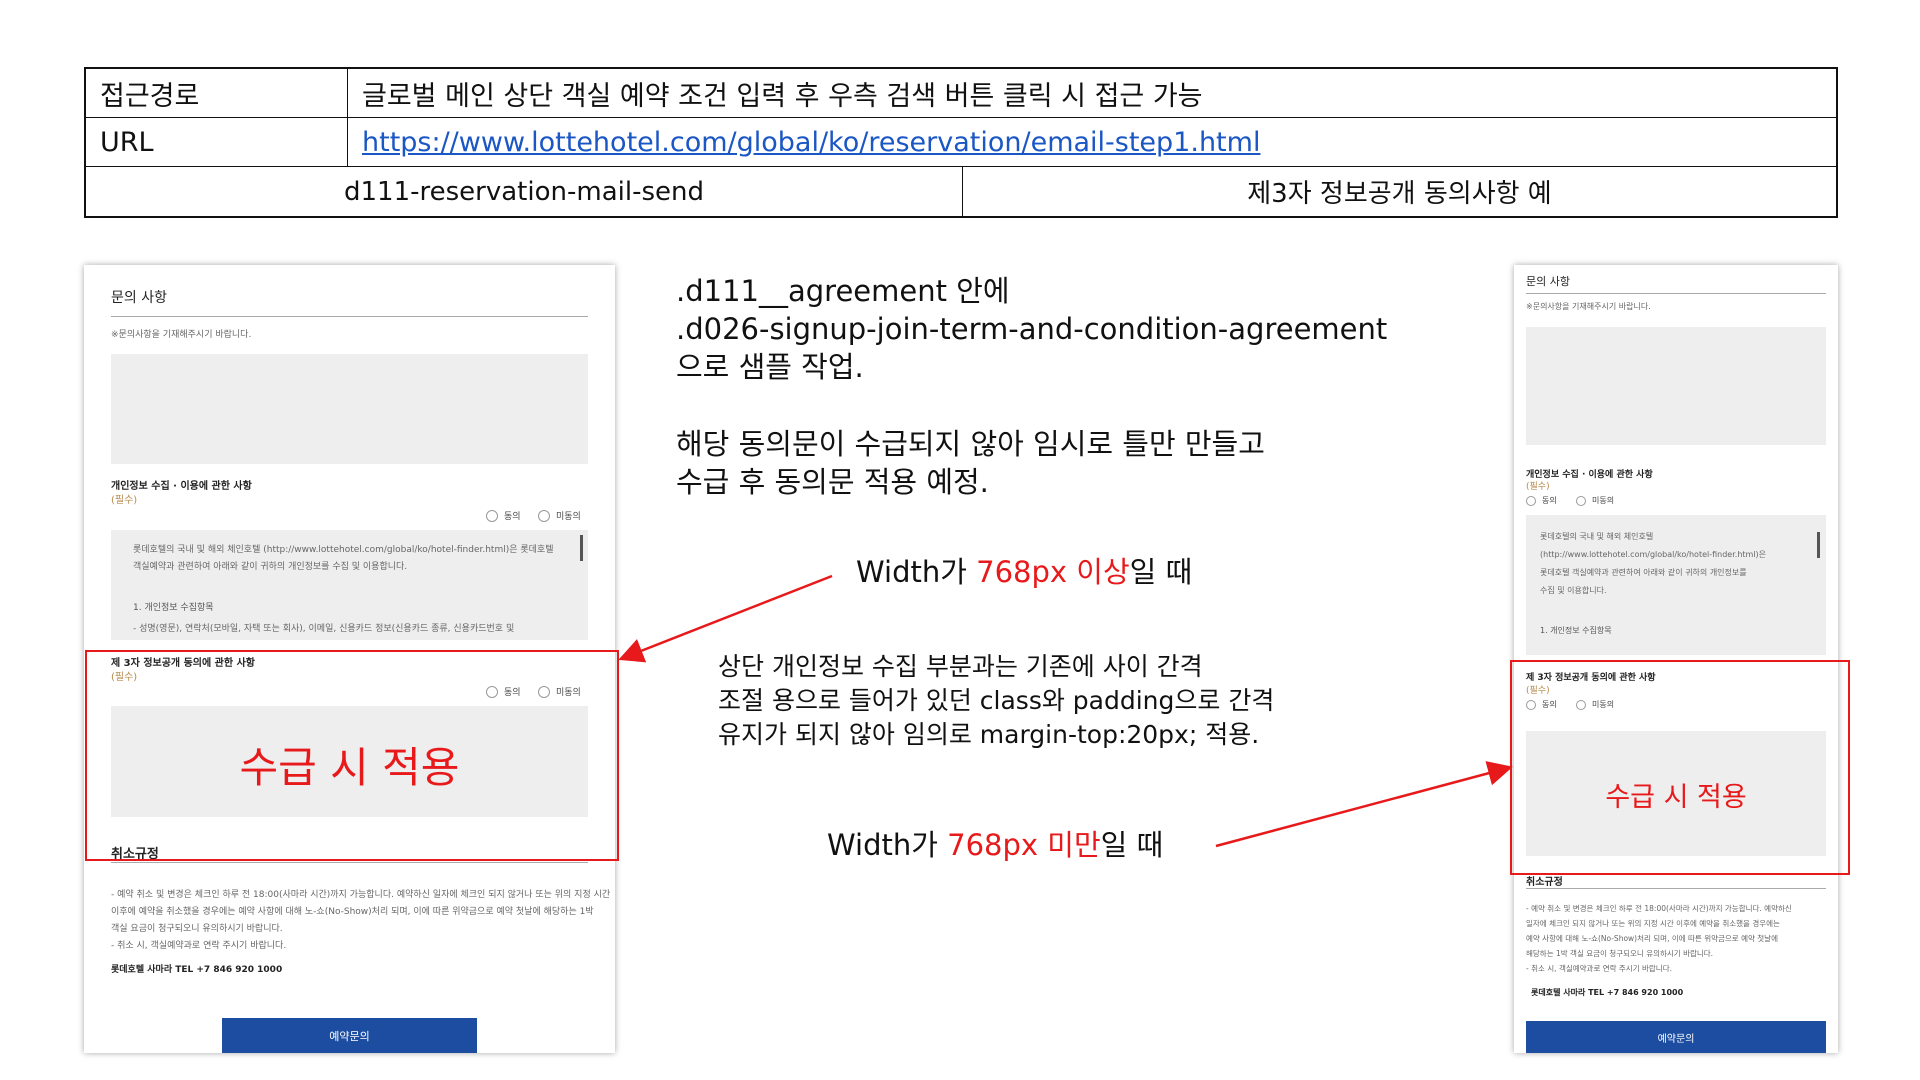 The width and height of the screenshot is (1920, 1080). Describe the element at coordinates (1399, 194) in the screenshot. I see `page-description: 제3자 정보공개 동의사항 예` at that location.